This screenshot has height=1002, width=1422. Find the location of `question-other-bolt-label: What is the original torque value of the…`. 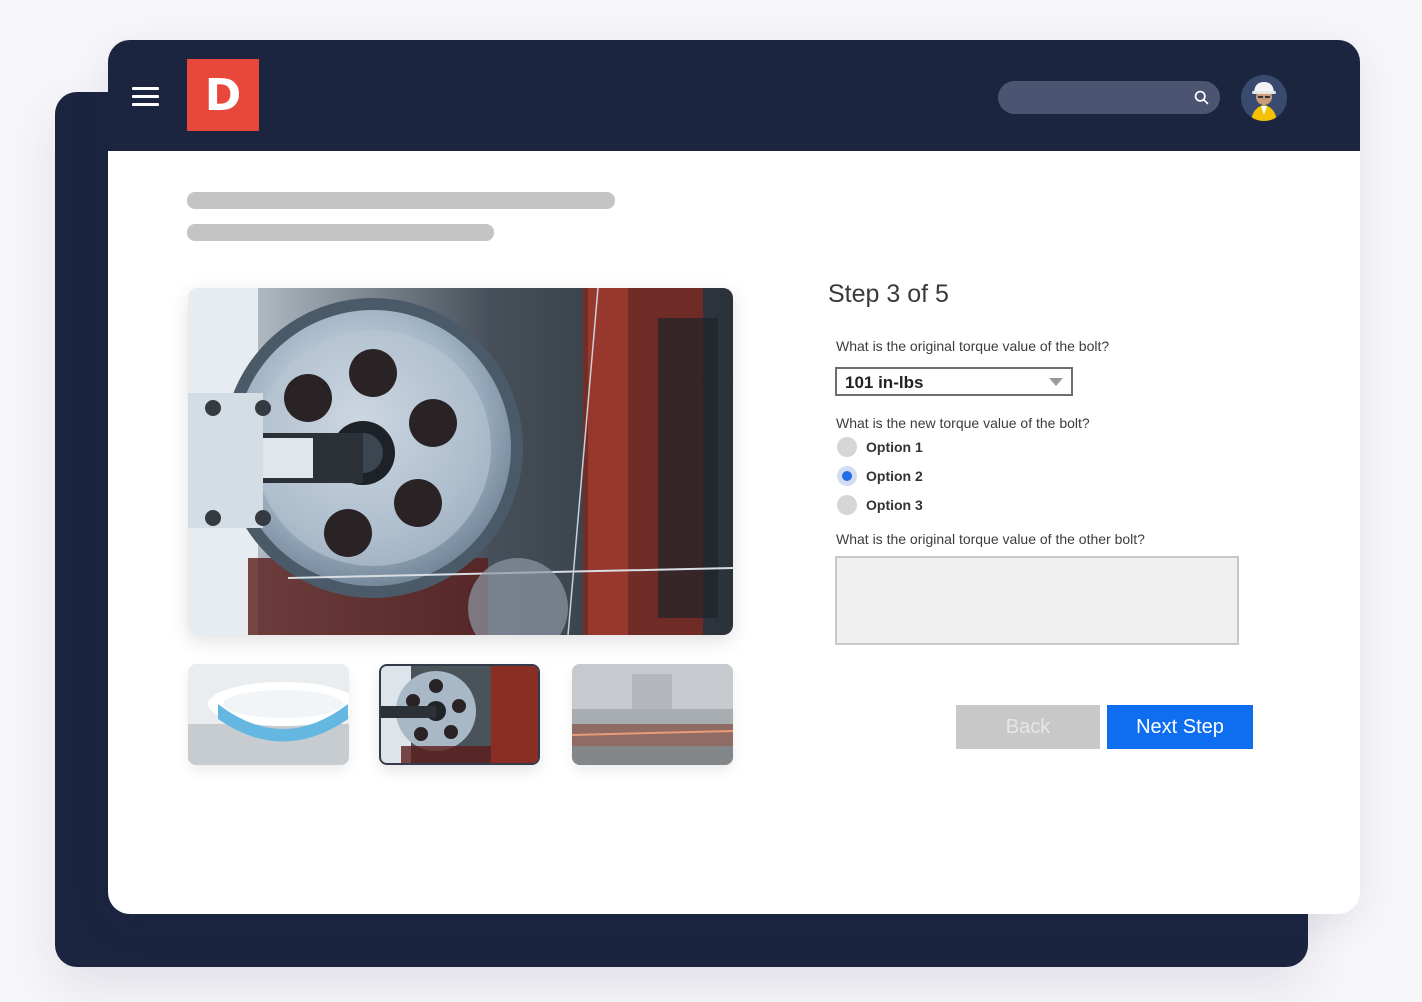

question-other-bolt-label: What is the original torque value of the… is located at coordinates (990, 539).